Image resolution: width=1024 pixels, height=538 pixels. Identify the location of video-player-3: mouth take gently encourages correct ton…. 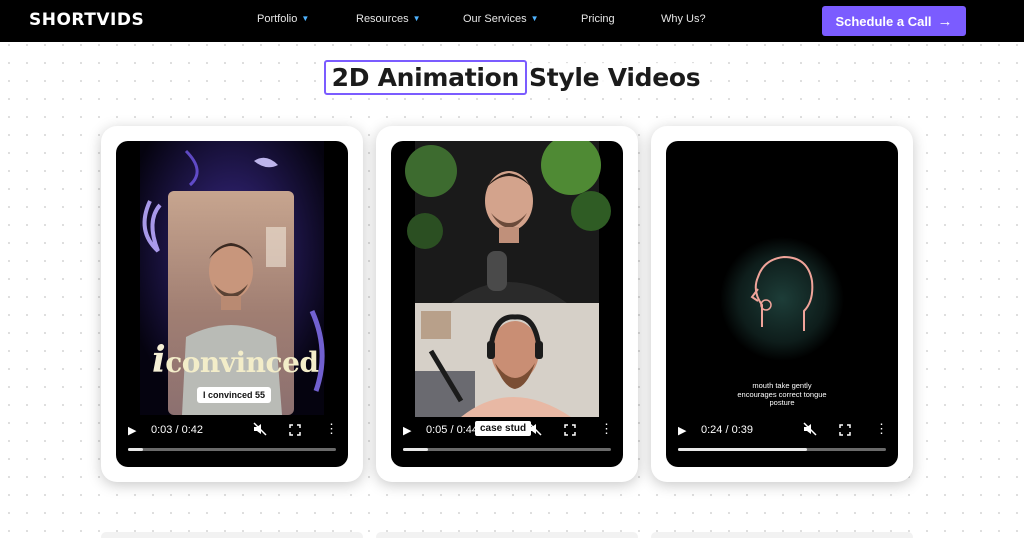
(782, 304).